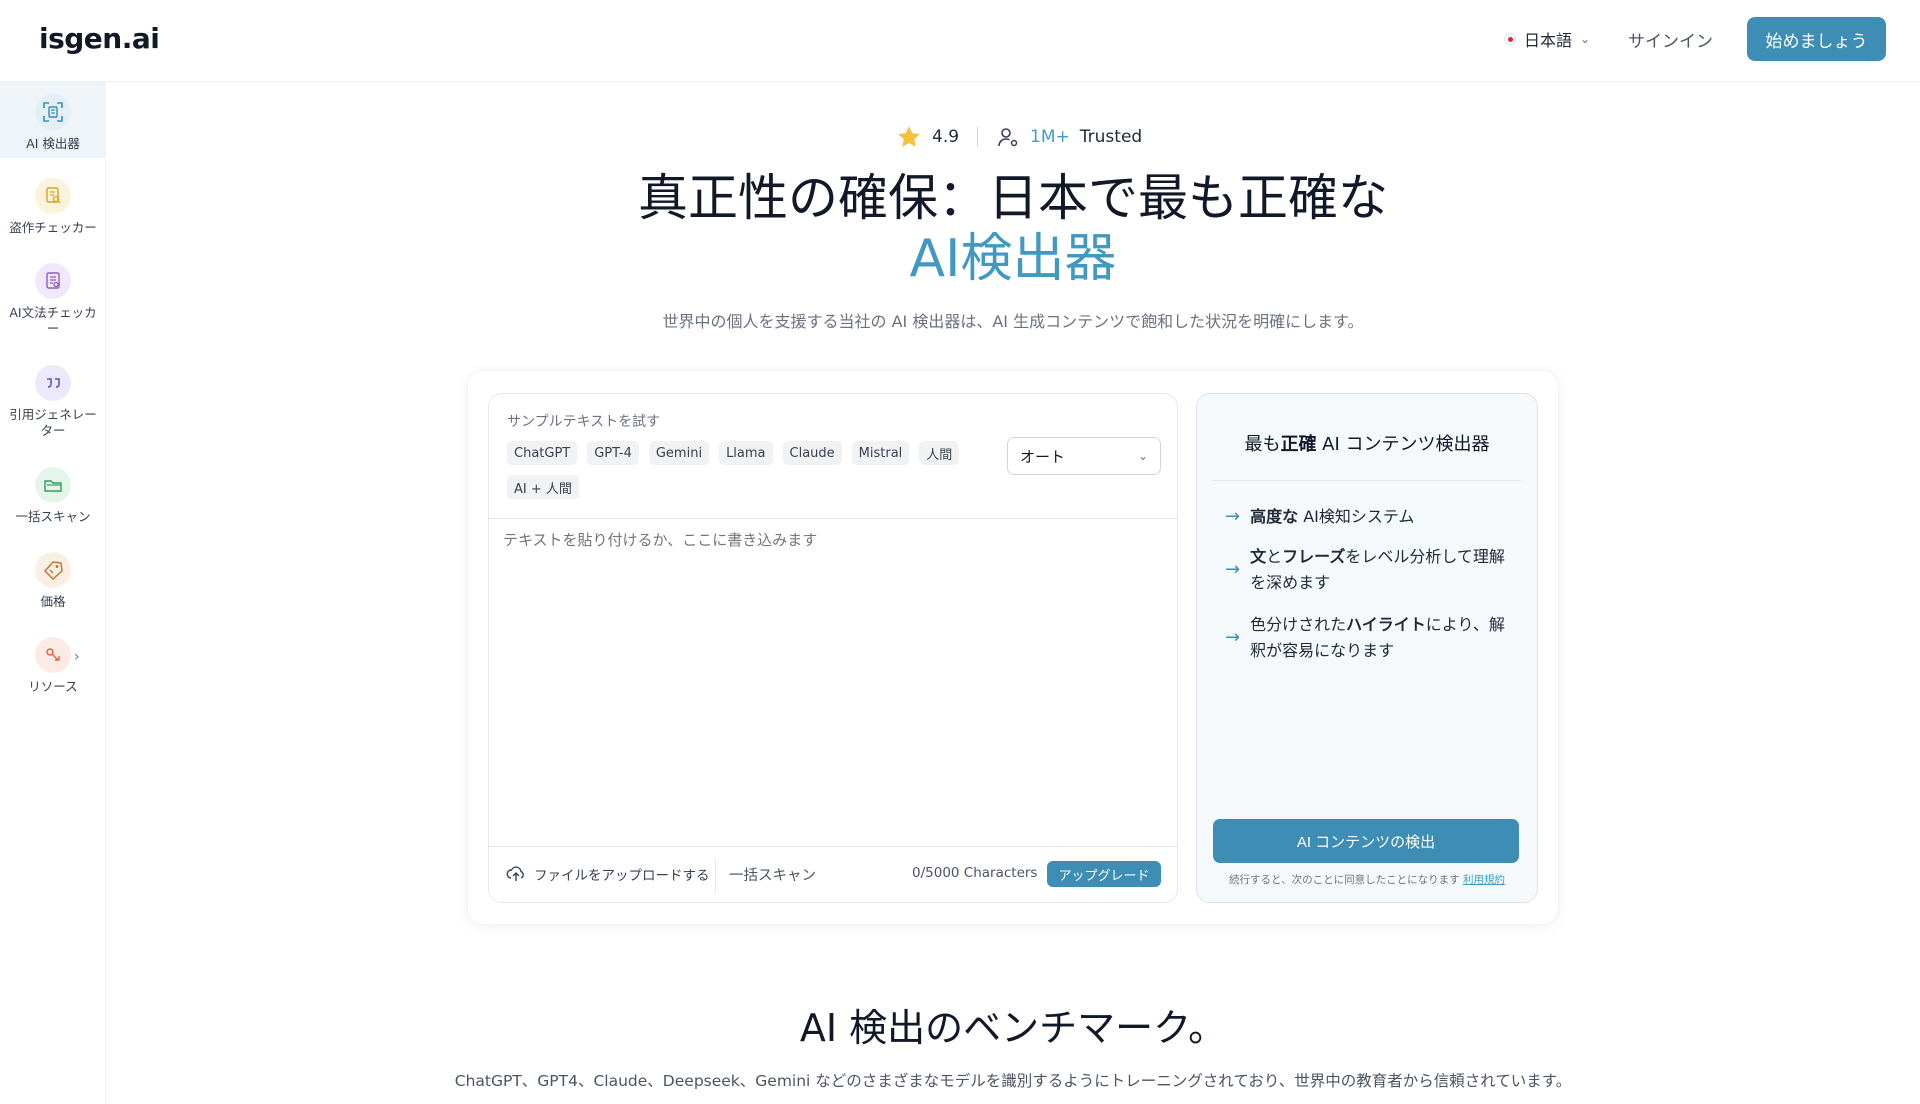  Describe the element at coordinates (1050, 137) in the screenshot. I see `users-count: 1M+` at that location.